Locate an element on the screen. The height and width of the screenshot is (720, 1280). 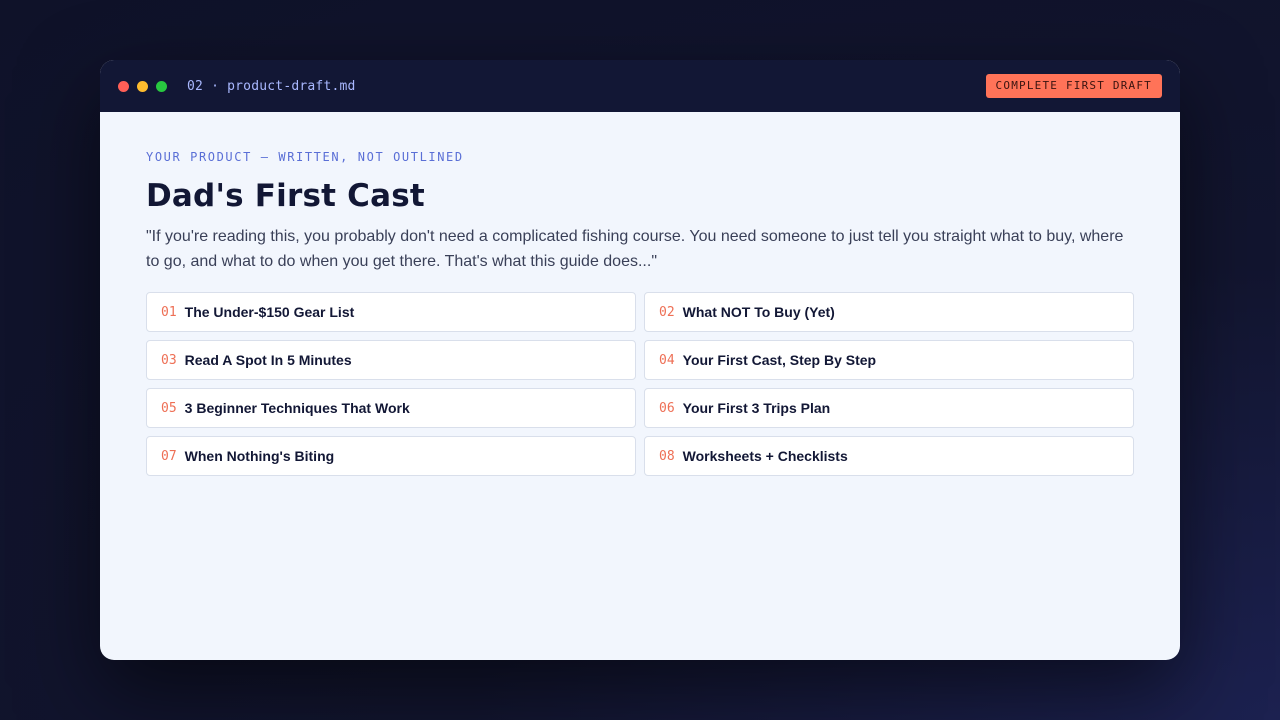
chapter-title: 3 Beginner Techniques That Work is located at coordinates (297, 408).